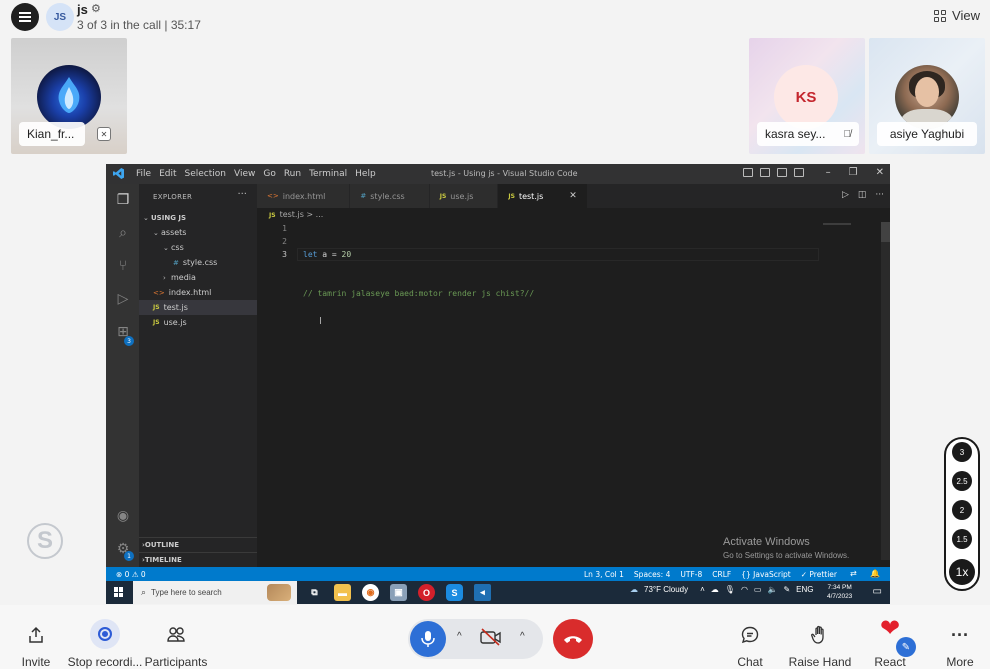 The image size is (990, 669). Describe the element at coordinates (880, 172) in the screenshot. I see `close-icon: ✕` at that location.